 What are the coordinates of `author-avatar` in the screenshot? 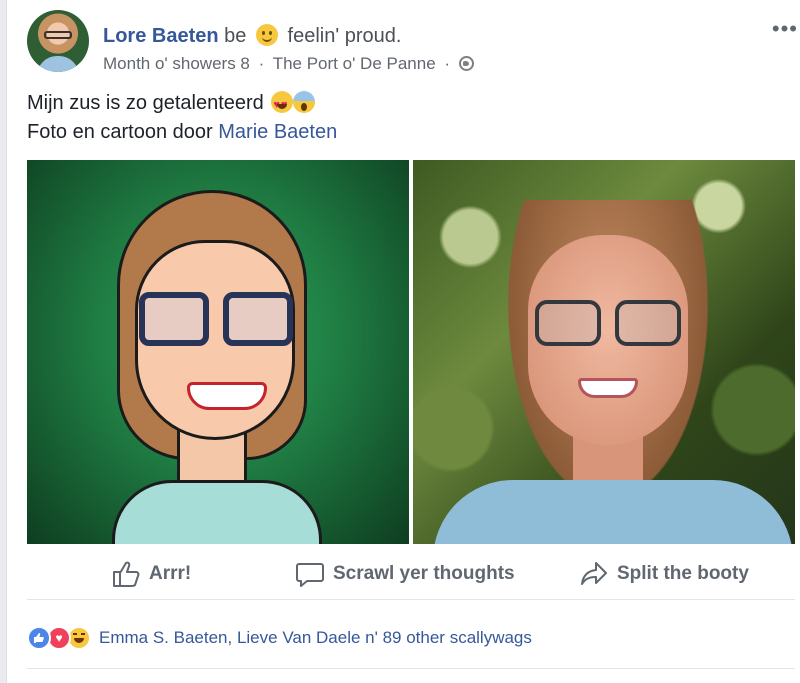 It's located at (58, 41).